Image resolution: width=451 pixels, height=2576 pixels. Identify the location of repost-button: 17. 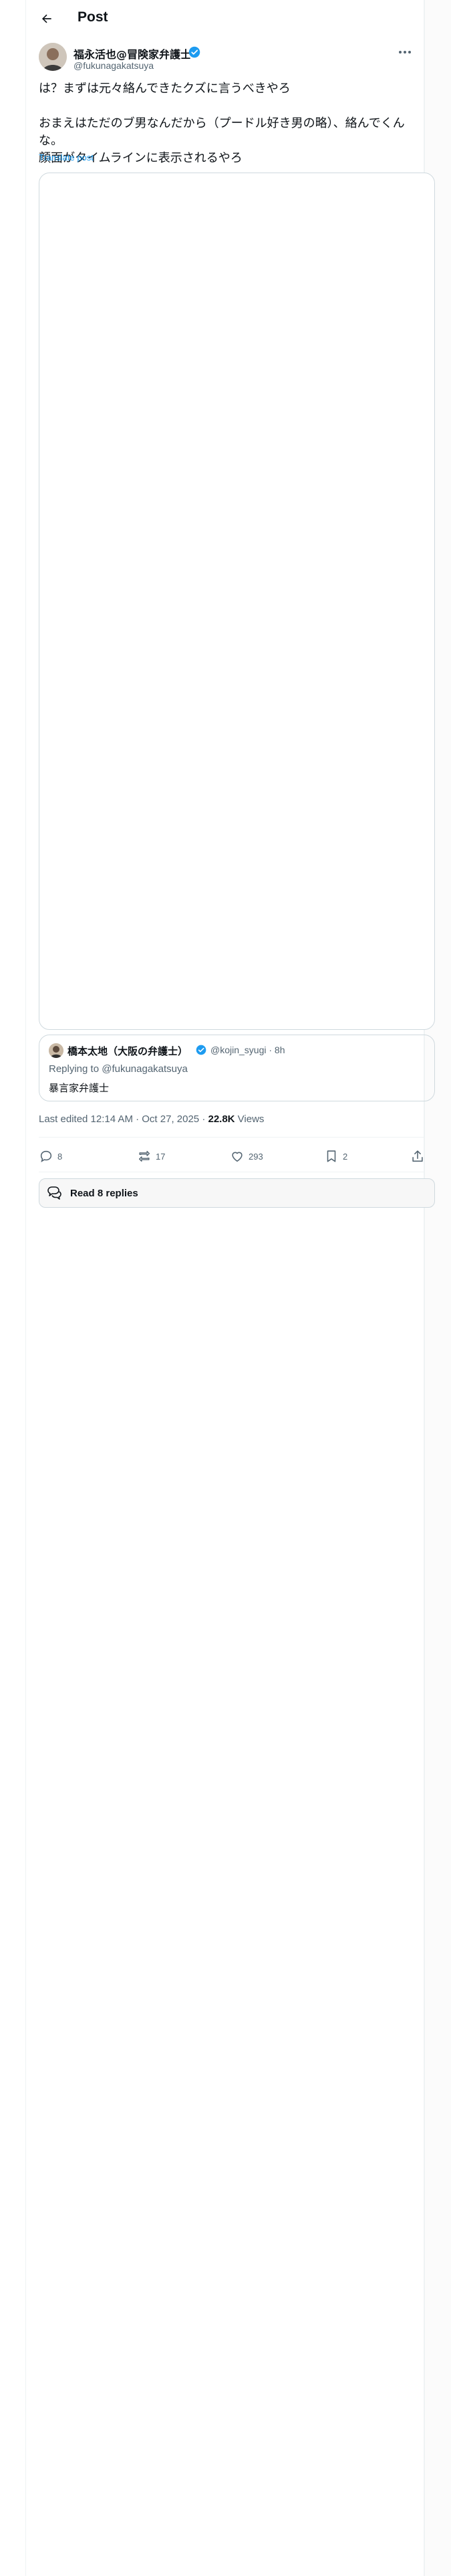
(151, 1156).